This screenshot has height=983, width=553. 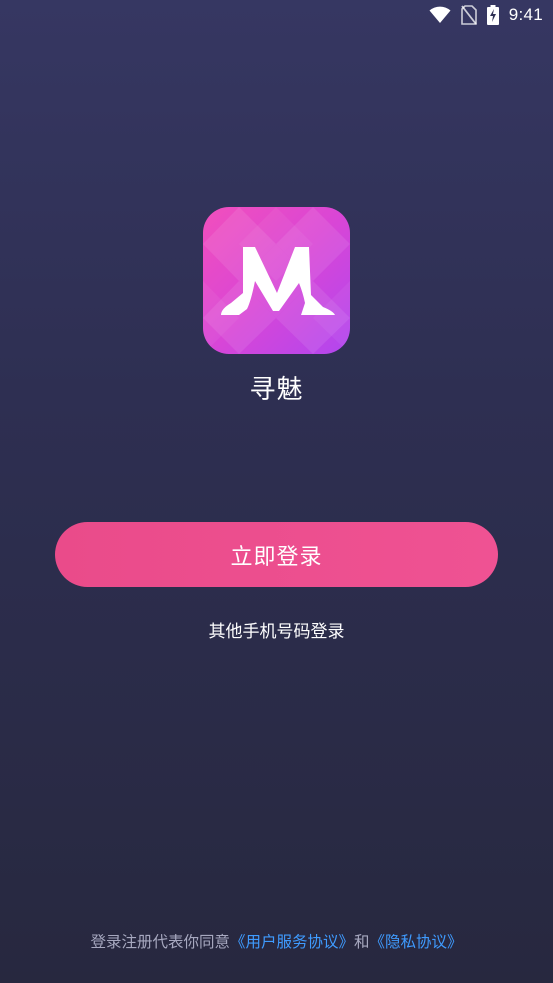 I want to click on no-sim-icon, so click(x=468, y=15).